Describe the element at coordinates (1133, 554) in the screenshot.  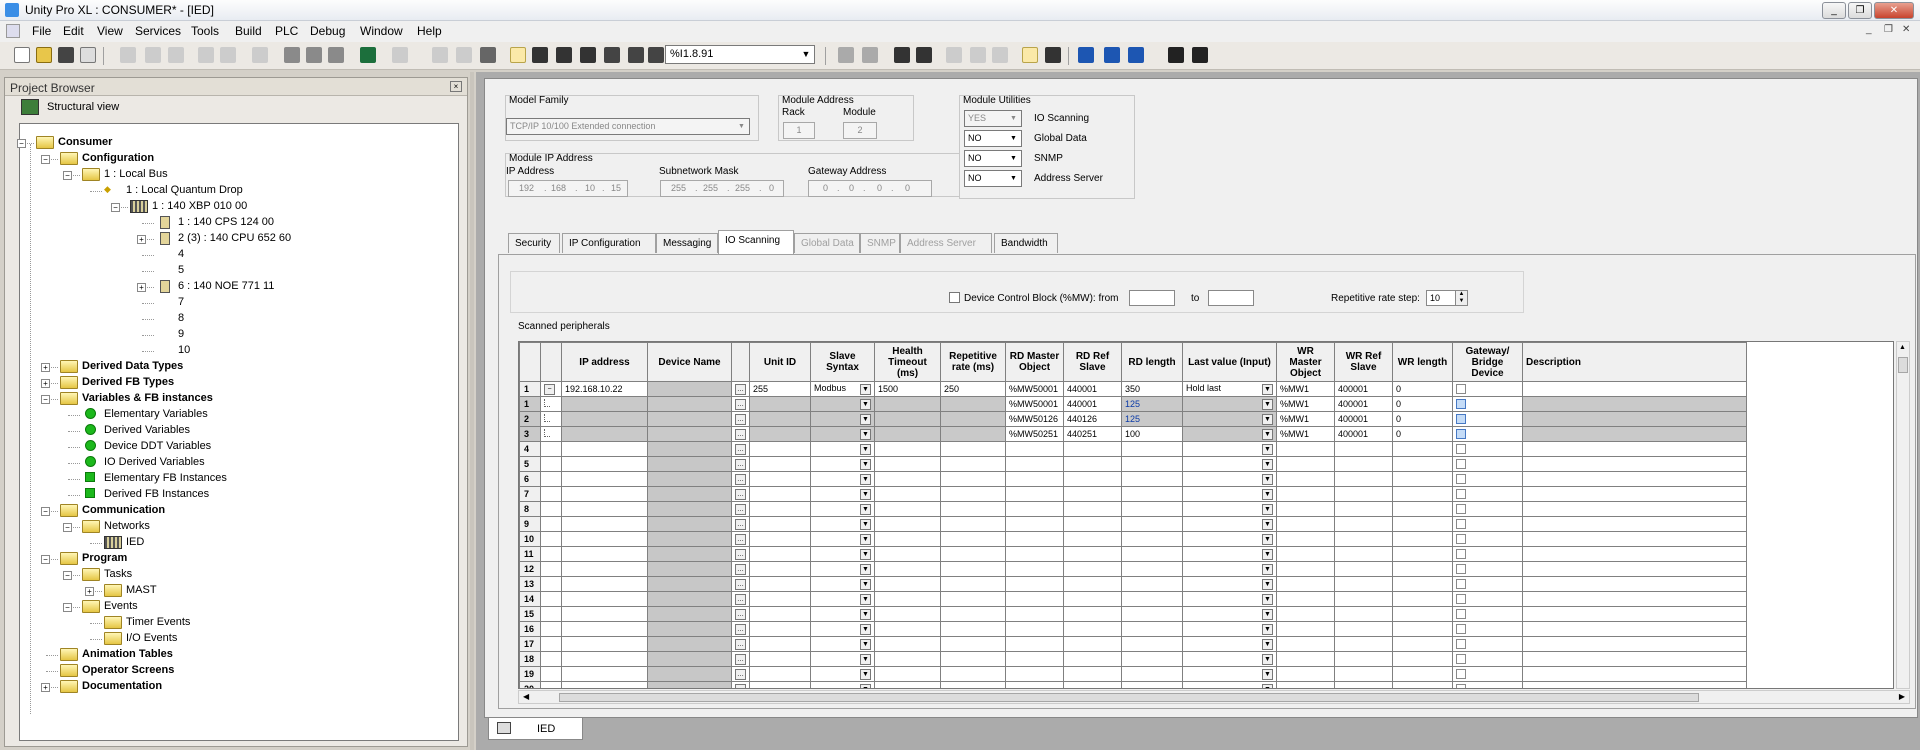
I see `table-row: 11 … ▼ ▼` at that location.